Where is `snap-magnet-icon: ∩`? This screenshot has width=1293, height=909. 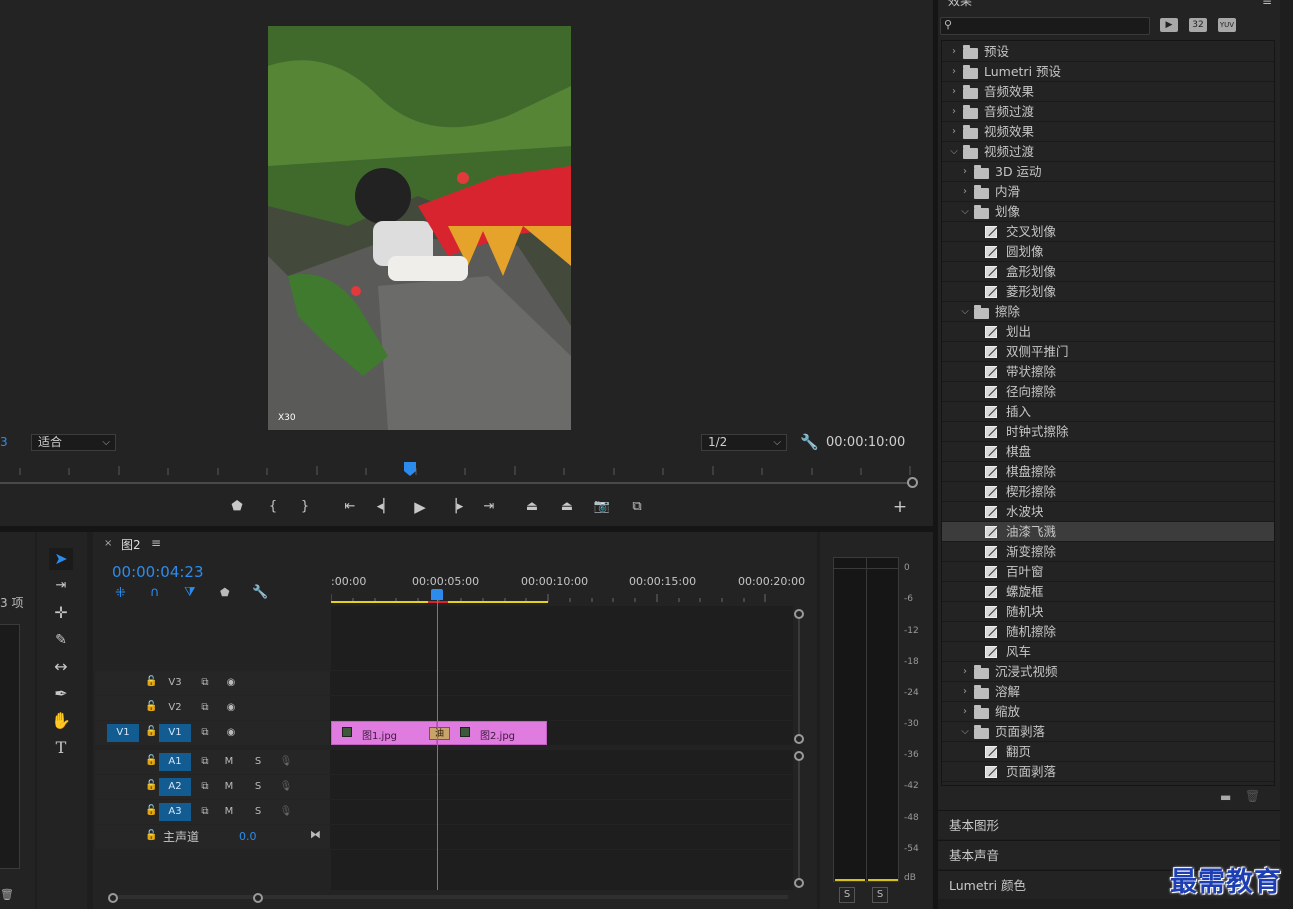
snap-magnet-icon: ∩ is located at coordinates (155, 592).